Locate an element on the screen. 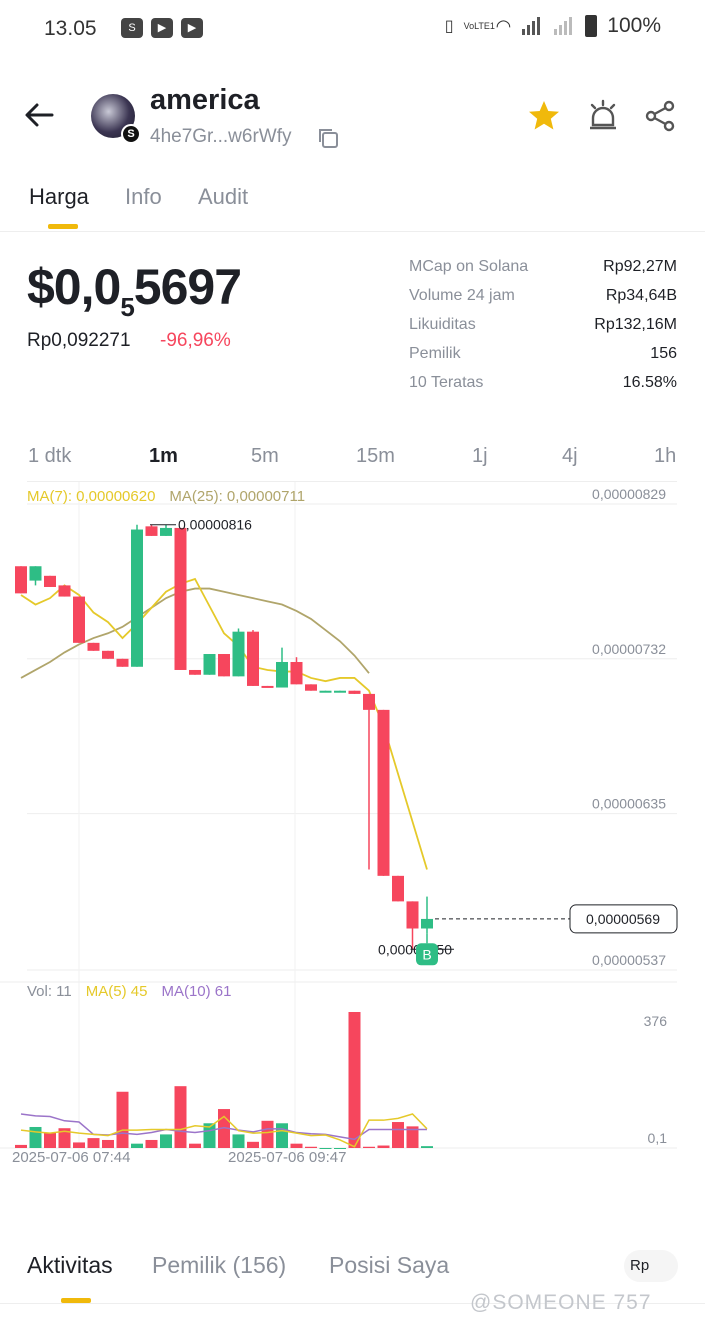 Image resolution: width=705 pixels, height=1328 pixels. price-axis-label: 0,00000829 is located at coordinates (629, 494).